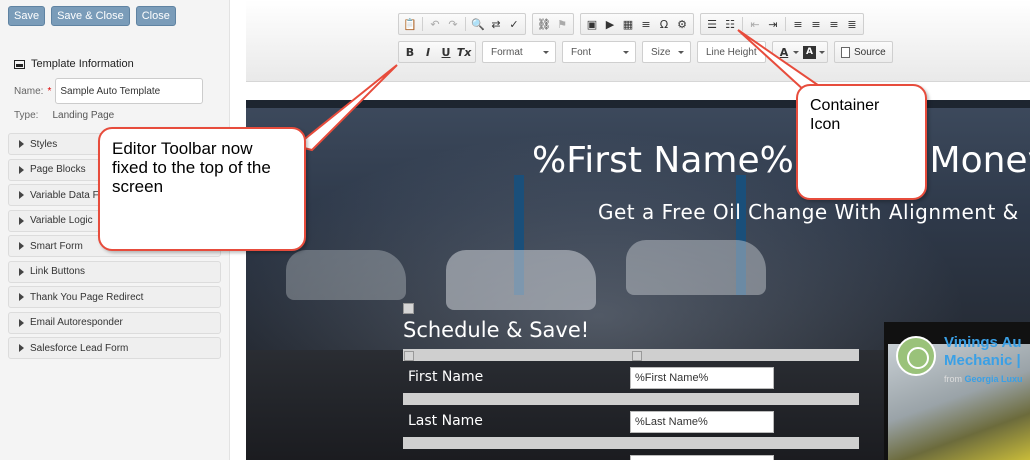 The height and width of the screenshot is (460, 1030). What do you see at coordinates (445, 421) in the screenshot?
I see `last-name-label: Last Name` at bounding box center [445, 421].